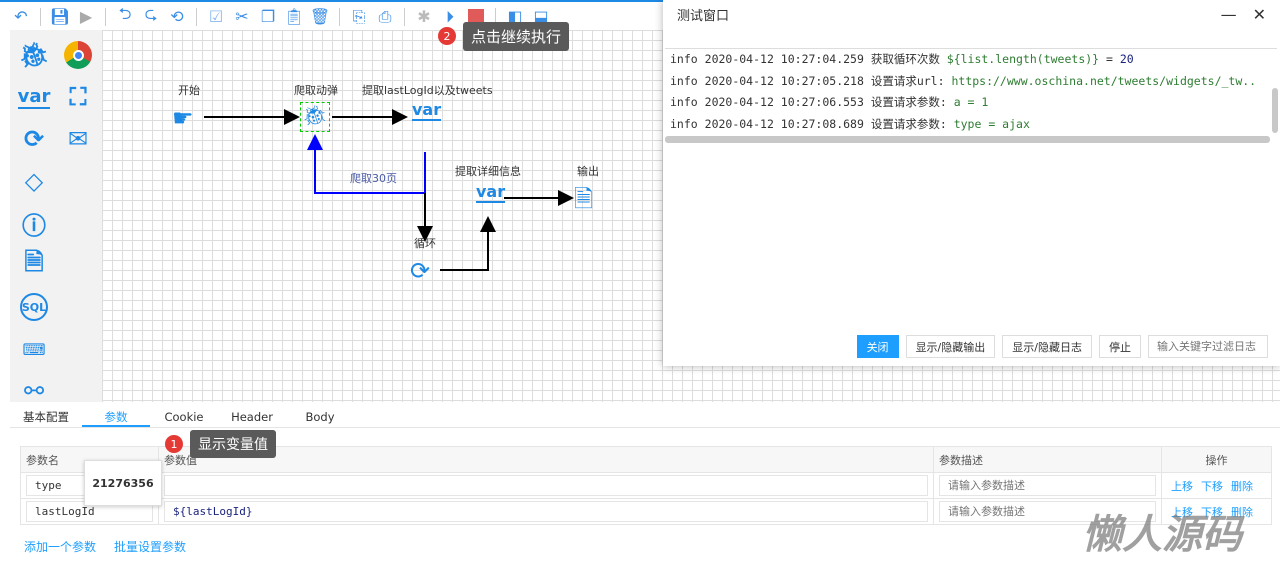  I want to click on tab-body: Body, so click(320, 416).